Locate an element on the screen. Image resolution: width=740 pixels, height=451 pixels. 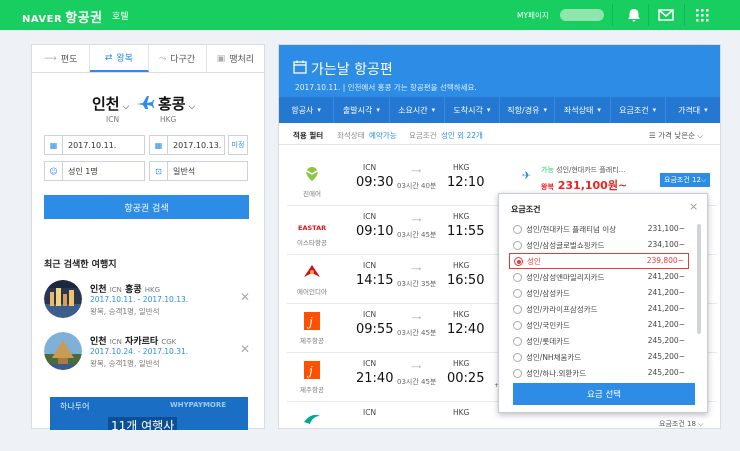
tab-multi-city: ⤳ 다구간 is located at coordinates (178, 58).